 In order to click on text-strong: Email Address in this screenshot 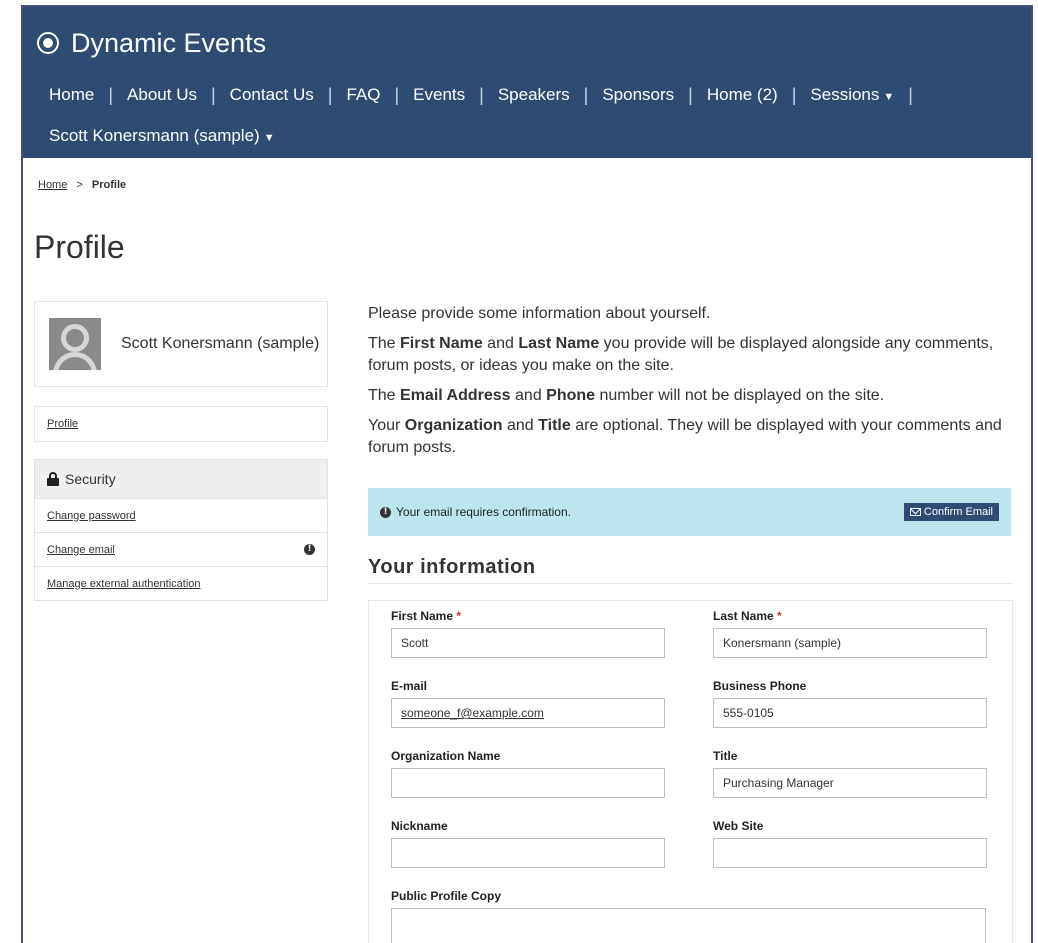, I will do `click(455, 395)`.